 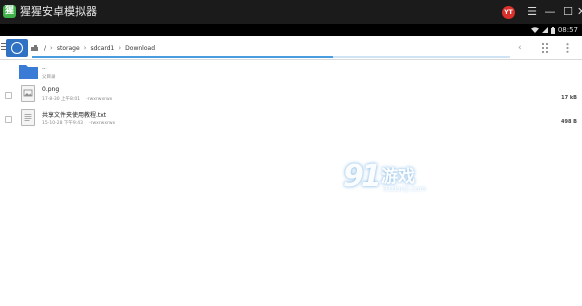 I want to click on wifi-icon, so click(x=534, y=30).